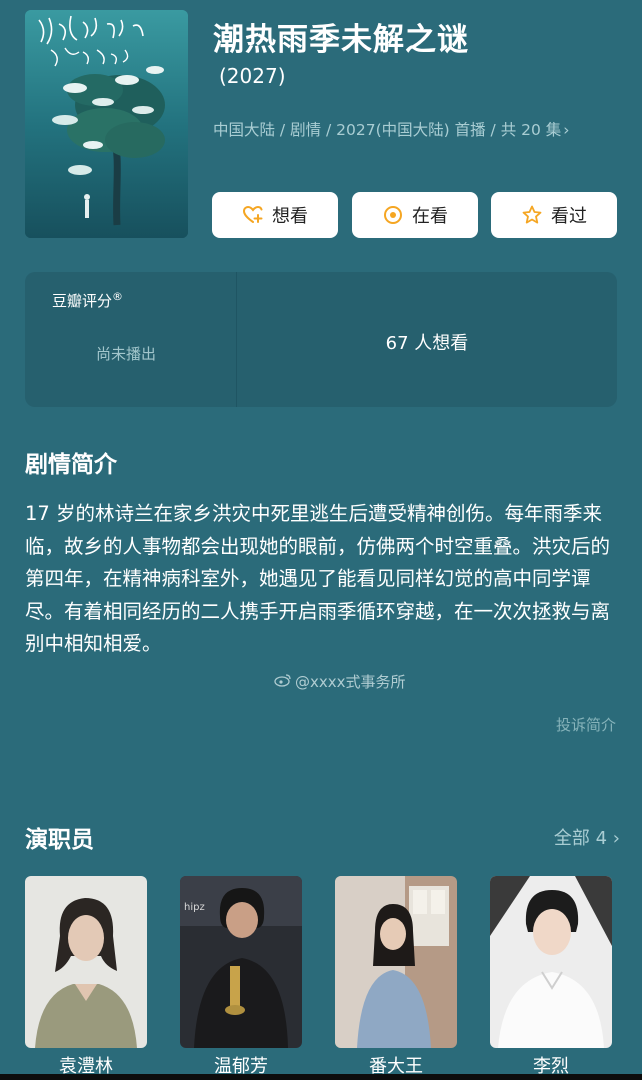 The width and height of the screenshot is (642, 1080). What do you see at coordinates (586, 724) in the screenshot?
I see `report-synopsis-link: 投诉简介` at bounding box center [586, 724].